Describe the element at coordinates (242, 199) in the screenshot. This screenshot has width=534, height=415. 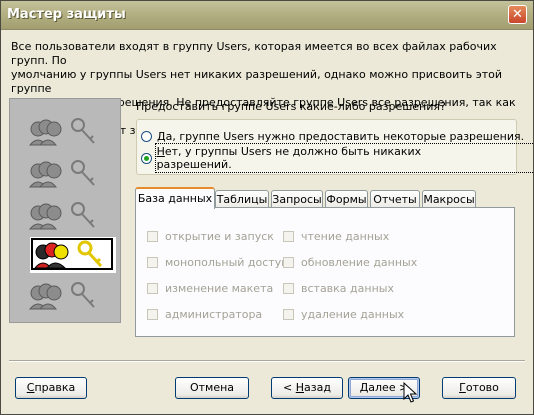
I see `tab-tables: Таблицы` at that location.